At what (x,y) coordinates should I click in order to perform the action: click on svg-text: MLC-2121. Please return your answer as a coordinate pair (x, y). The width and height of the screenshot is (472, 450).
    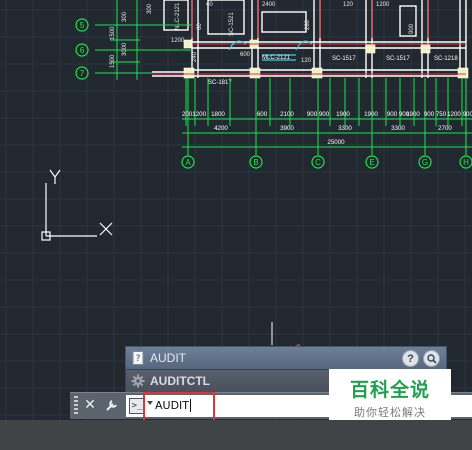
    Looking at the image, I should click on (276, 58).